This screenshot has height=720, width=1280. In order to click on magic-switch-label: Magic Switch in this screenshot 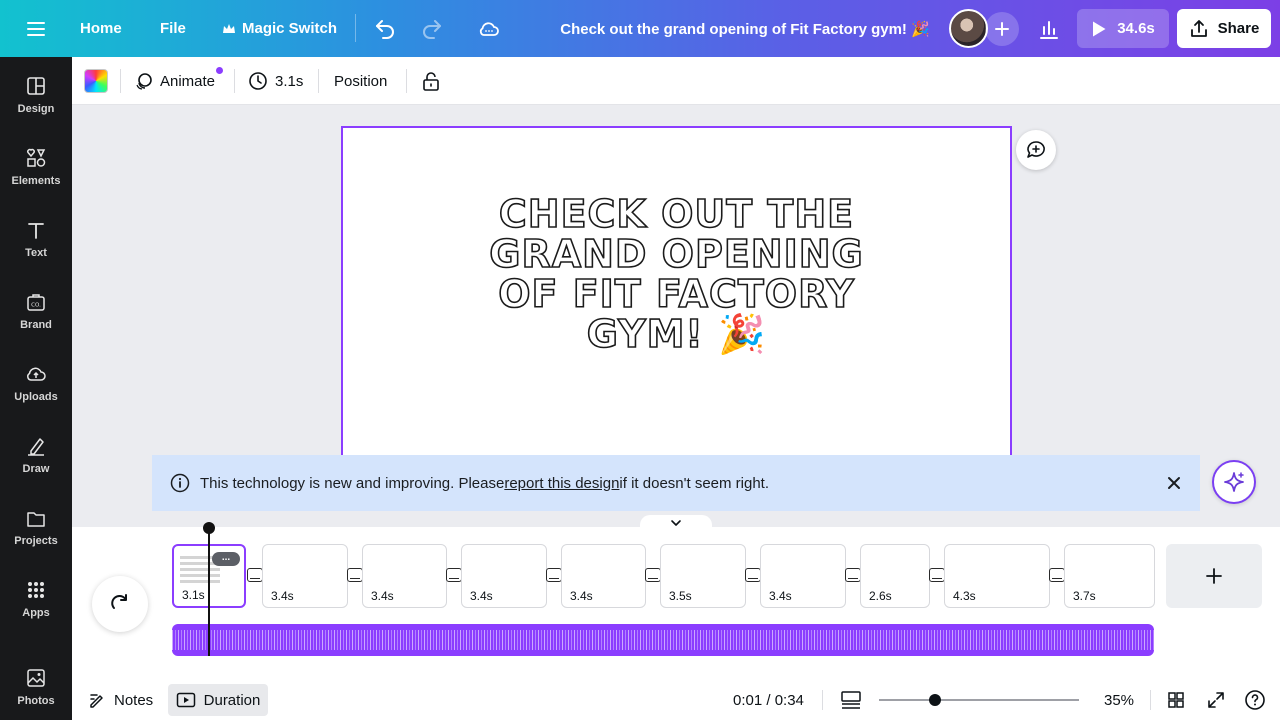, I will do `click(290, 28)`.